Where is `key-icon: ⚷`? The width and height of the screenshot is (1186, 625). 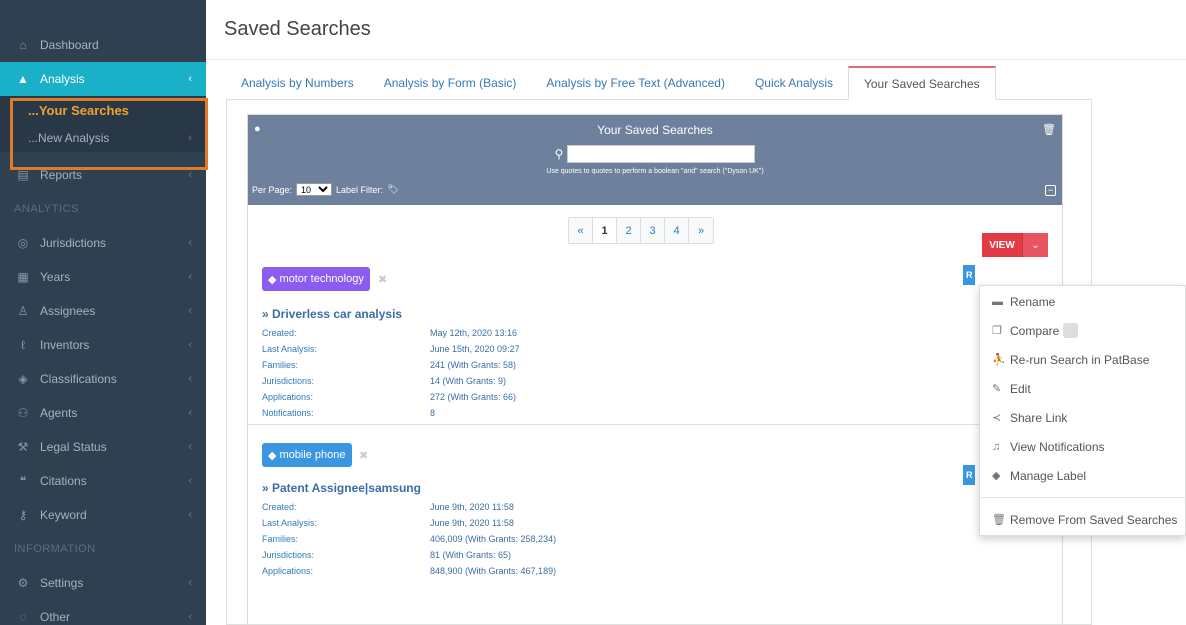
key-icon: ⚷ is located at coordinates (23, 515).